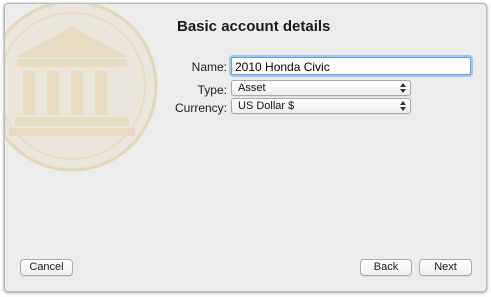  I want to click on type-selected-value: Asset, so click(252, 88).